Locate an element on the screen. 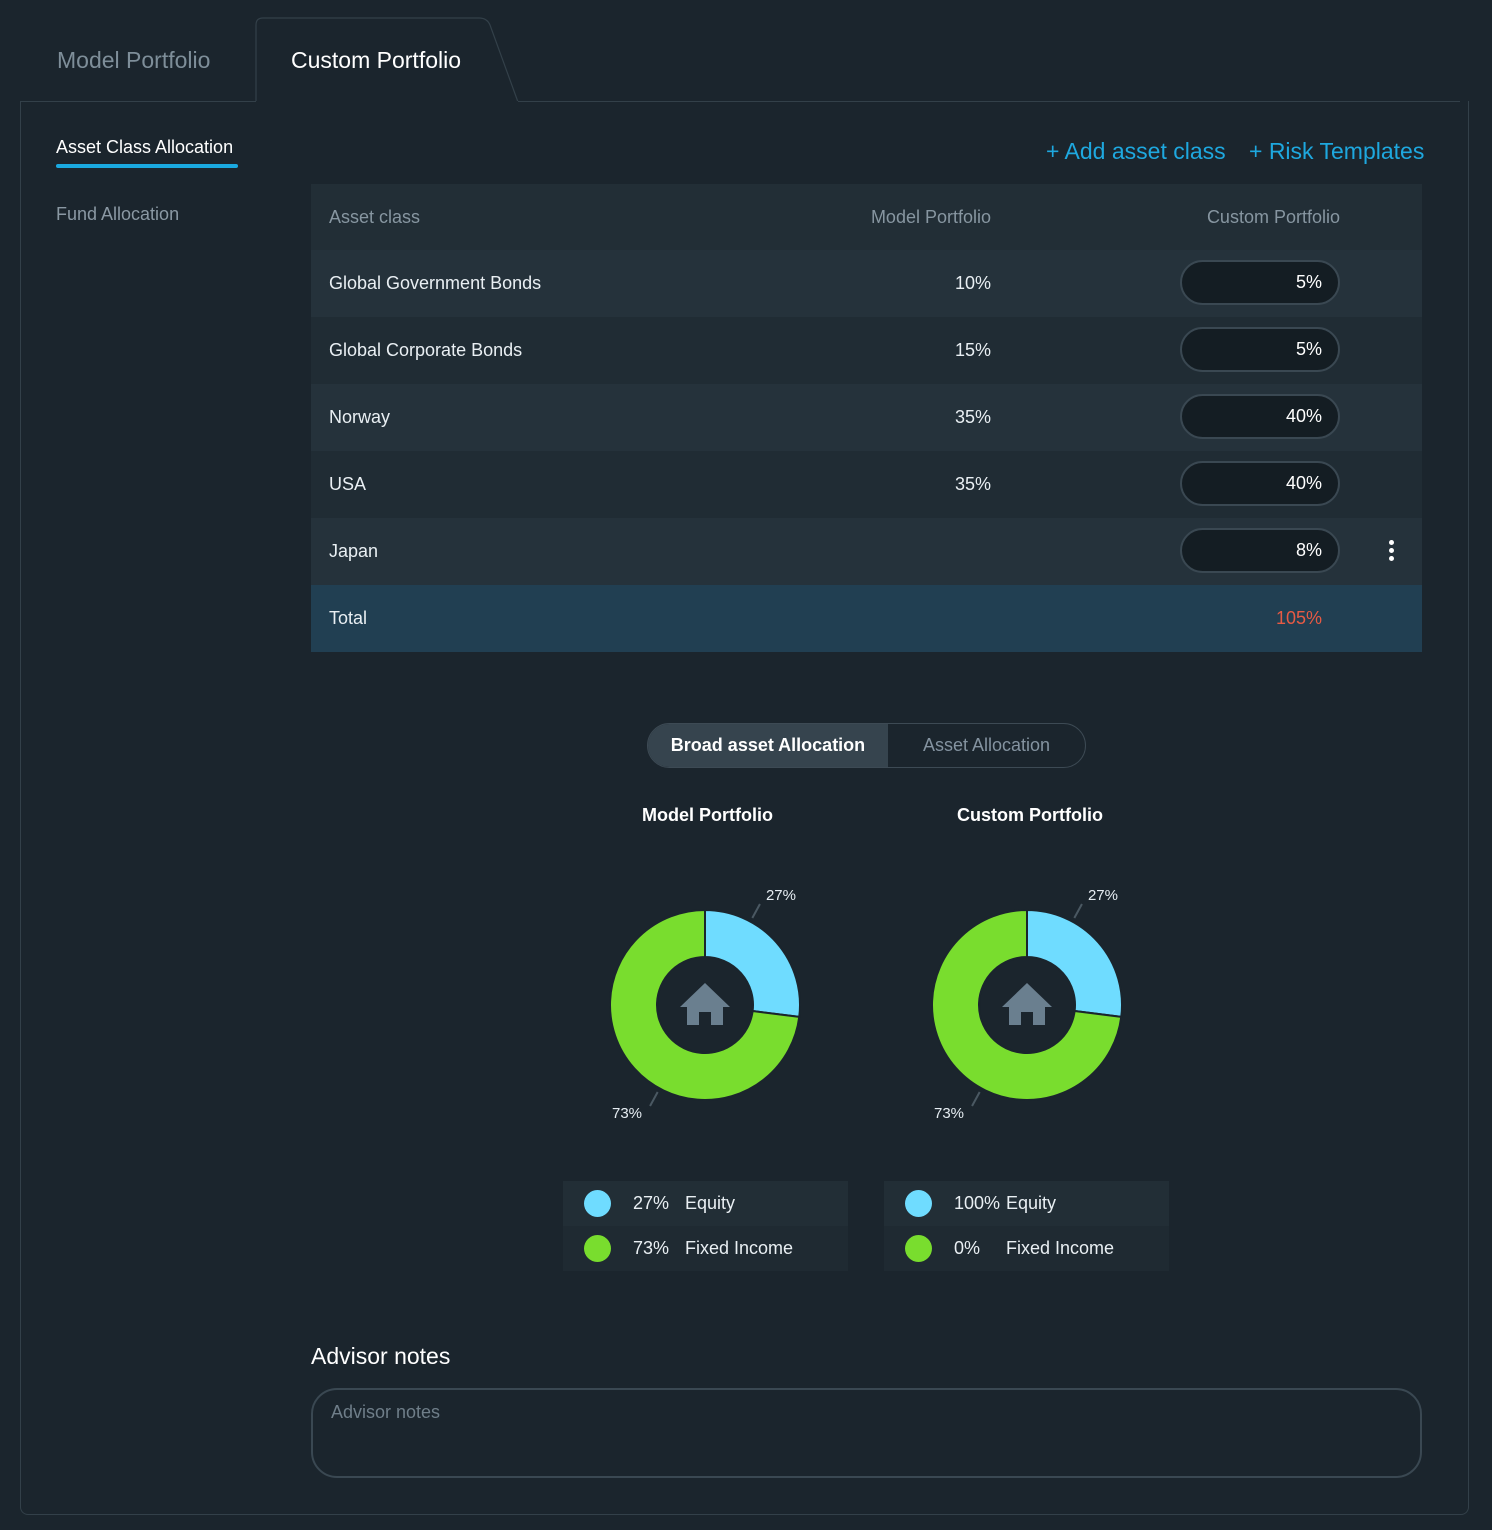 This screenshot has width=1492, height=1530. side-nav-asset-class-allocation: Asset Class Allocation is located at coordinates (144, 147).